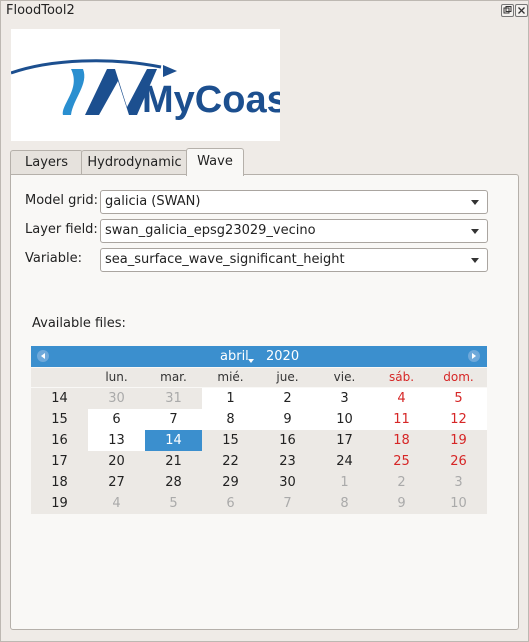 Image resolution: width=529 pixels, height=642 pixels. I want to click on calendar-nav-bar: abril 2020, so click(259, 356).